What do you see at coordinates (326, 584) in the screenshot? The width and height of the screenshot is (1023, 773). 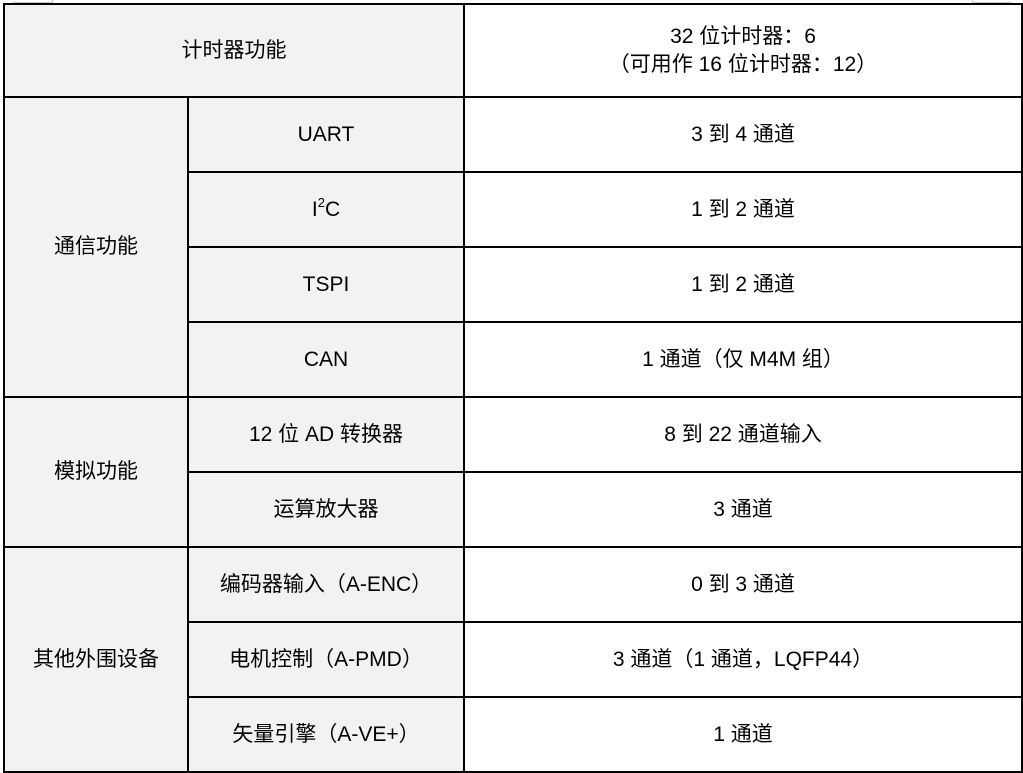 I see `feature-cell-encoder: 编码器输入（A-ENC）` at bounding box center [326, 584].